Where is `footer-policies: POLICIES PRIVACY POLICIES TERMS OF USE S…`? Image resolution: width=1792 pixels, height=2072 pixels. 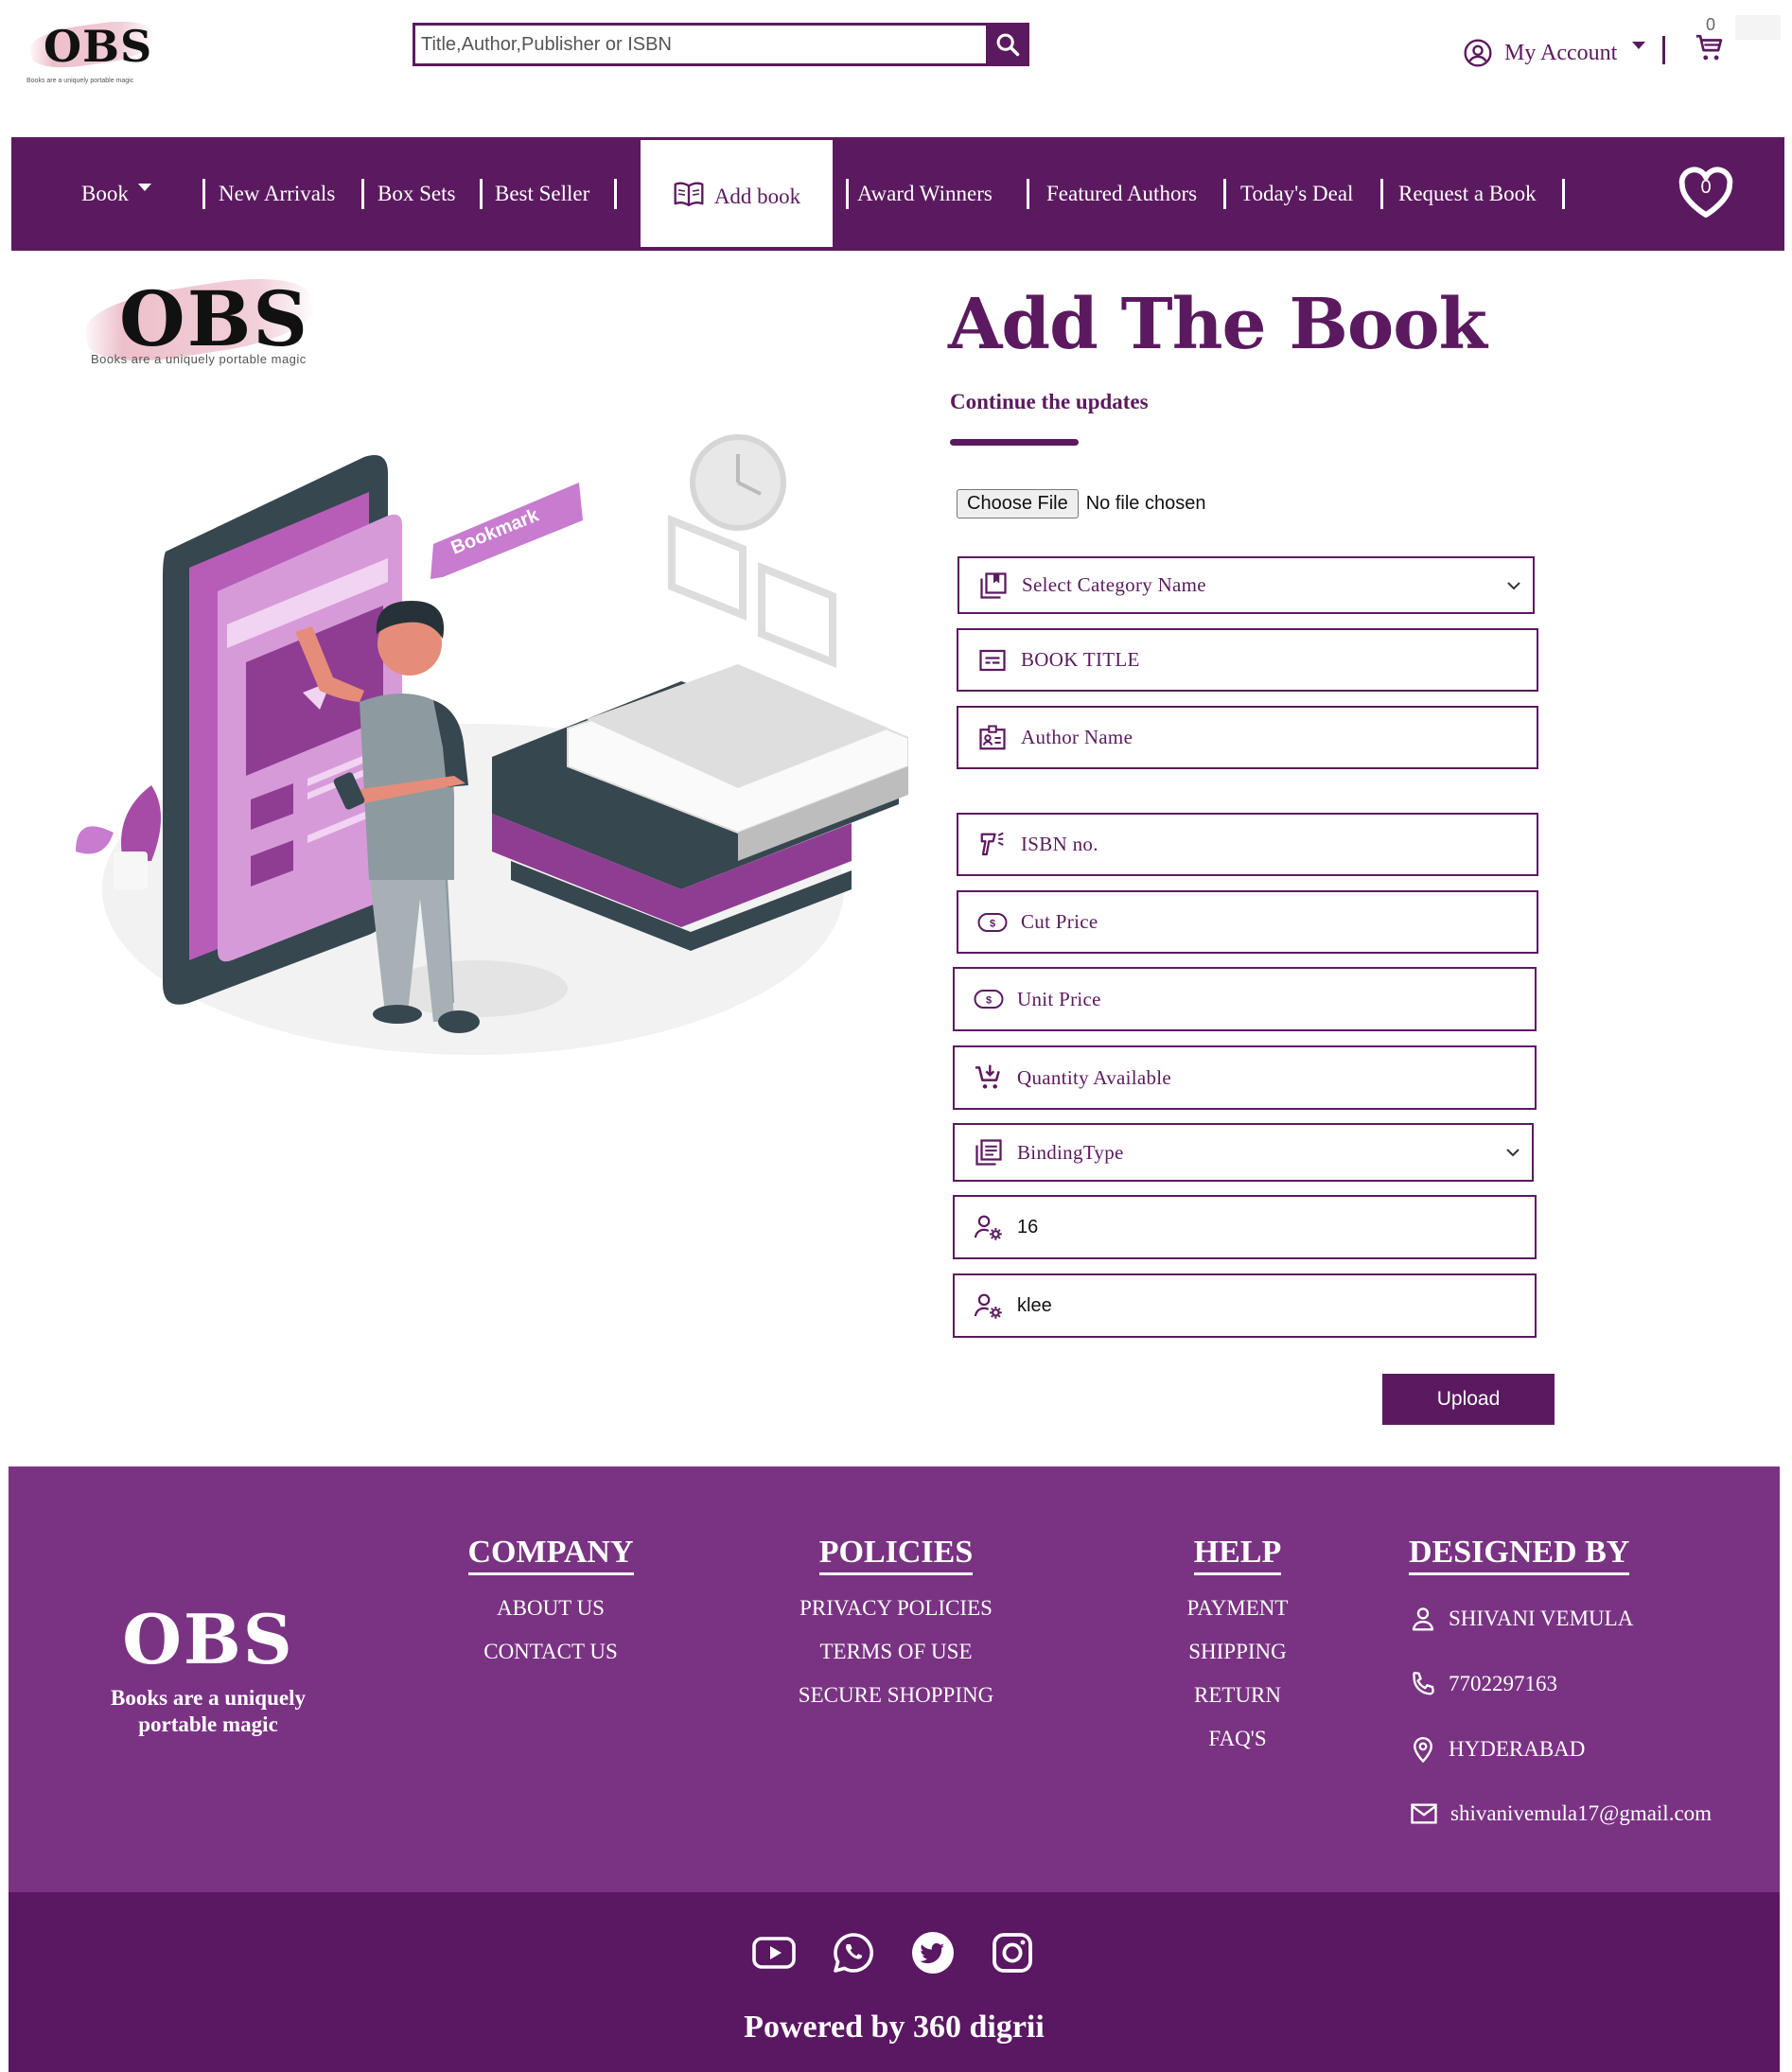 footer-policies: POLICIES PRIVACY POLICIES TERMS OF USE S… is located at coordinates (896, 1621).